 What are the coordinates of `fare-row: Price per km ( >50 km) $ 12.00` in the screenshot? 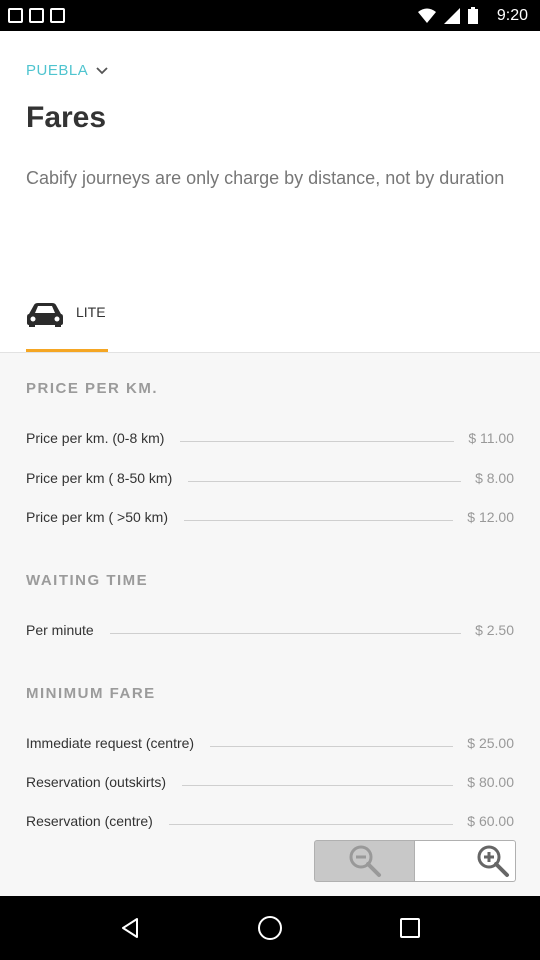 It's located at (270, 514).